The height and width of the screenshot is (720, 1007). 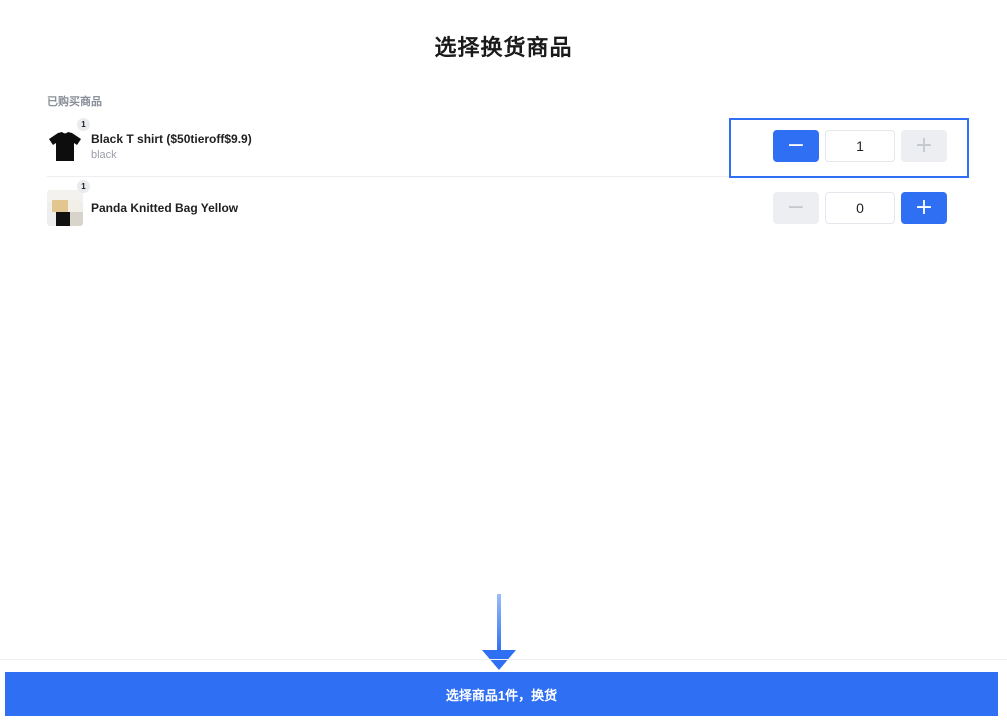 I want to click on item-info: Panda Knitted Bag Yellow, so click(x=164, y=208).